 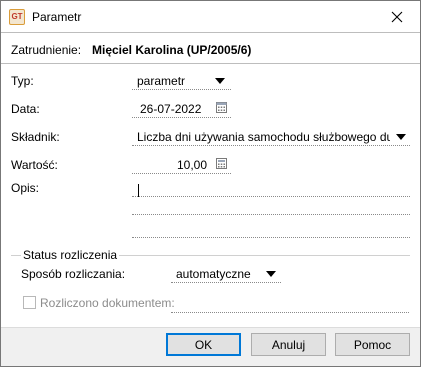 What do you see at coordinates (46, 50) in the screenshot?
I see `employee-label: Zatrudnienie:` at bounding box center [46, 50].